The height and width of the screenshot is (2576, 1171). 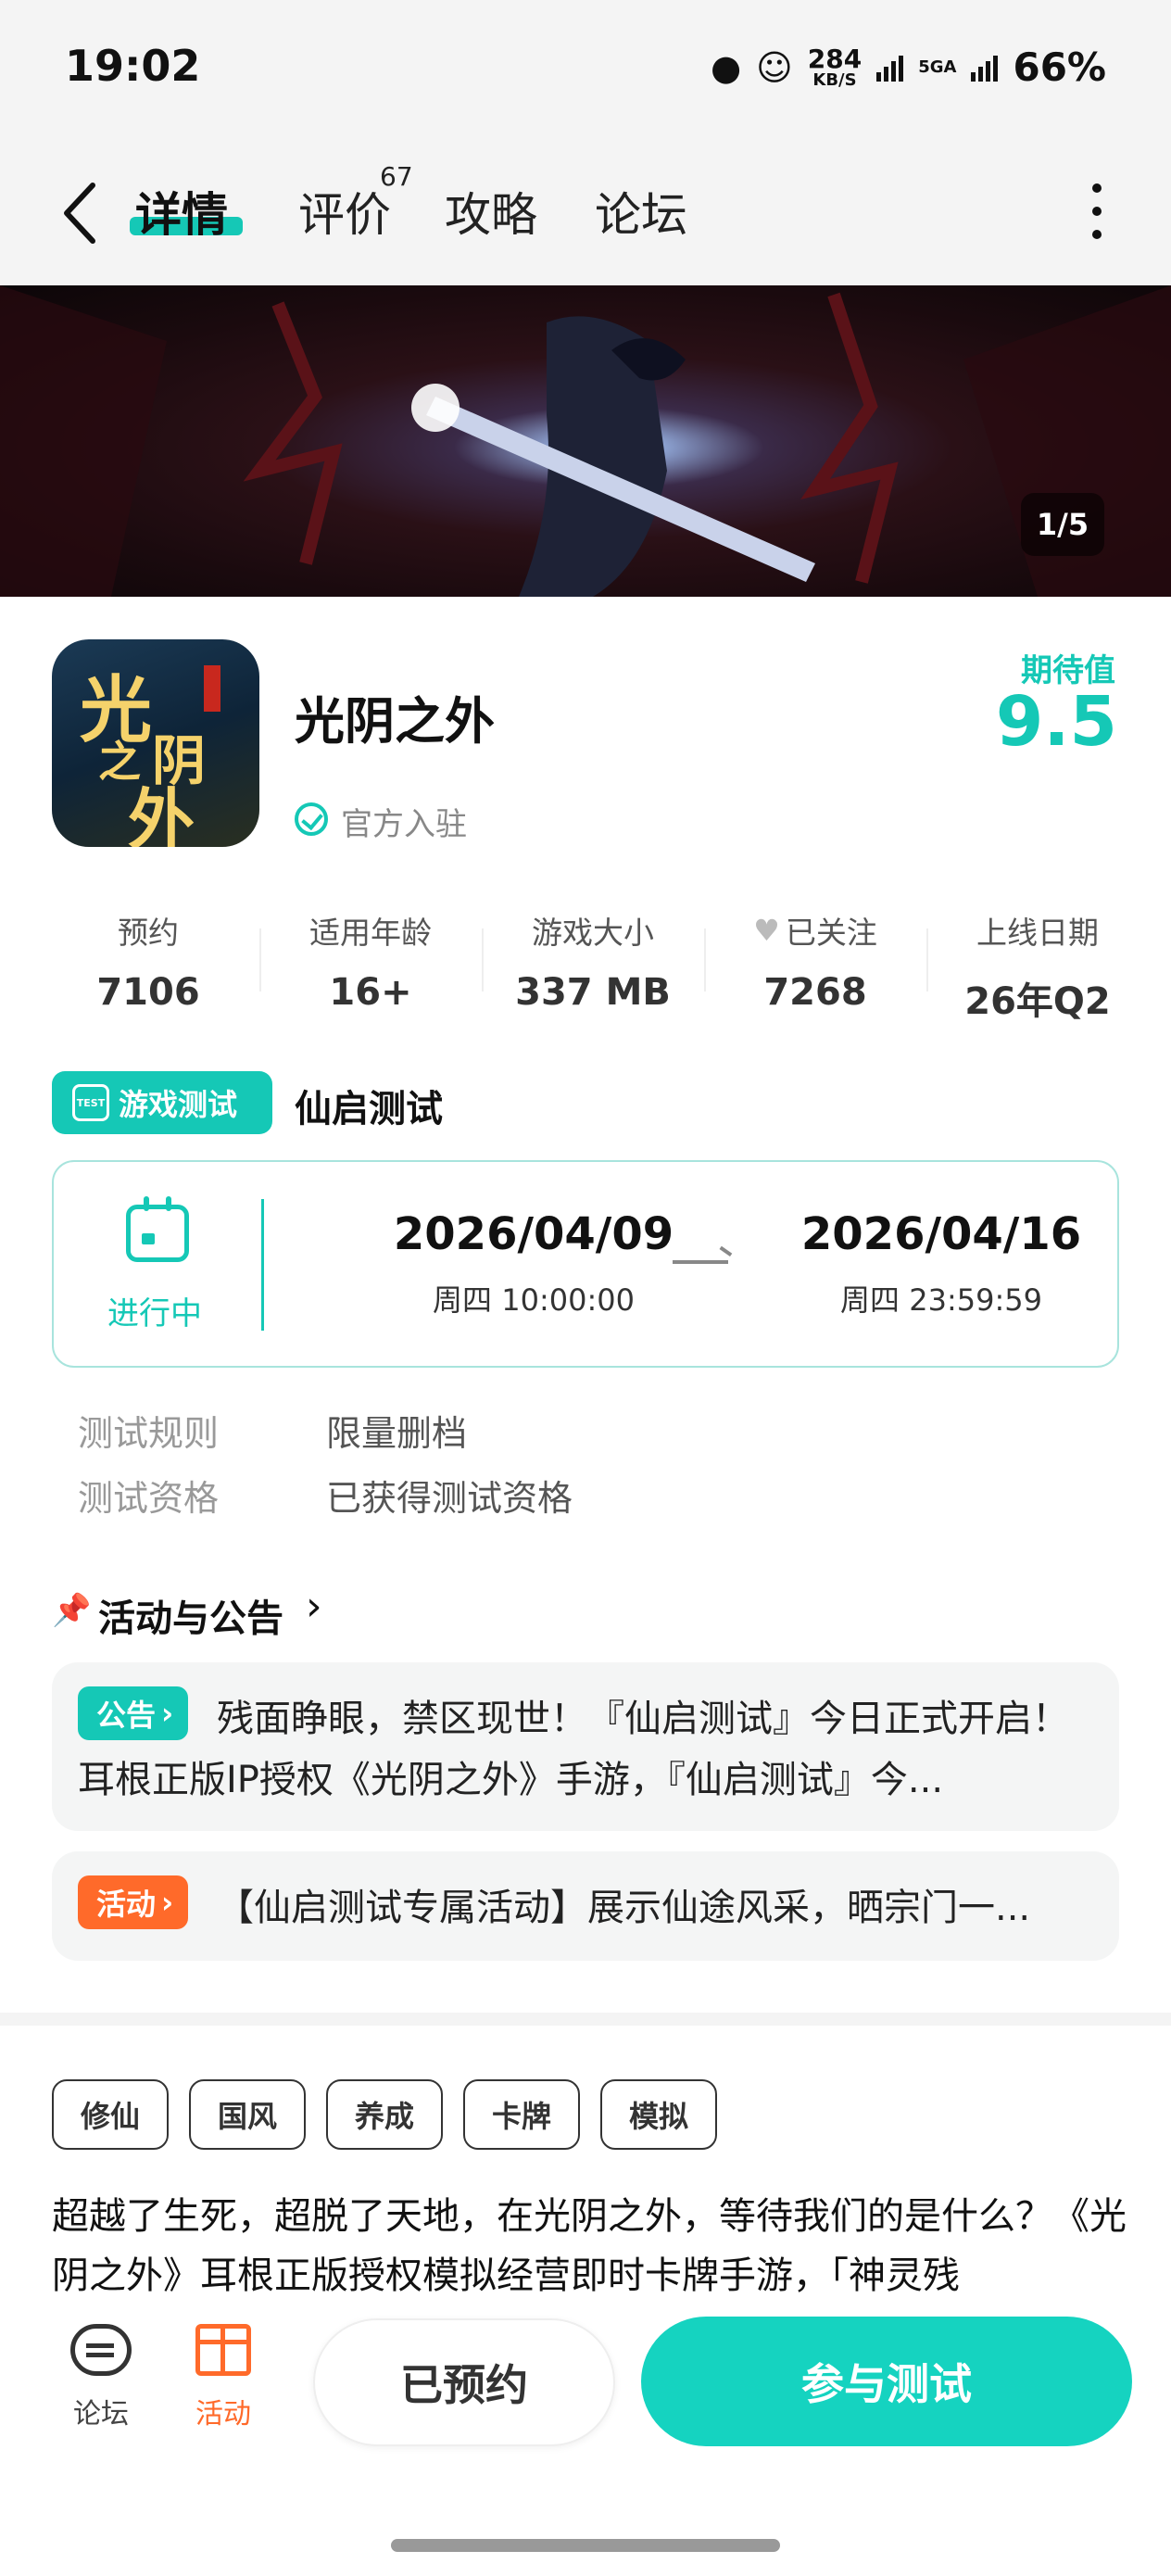 I want to click on genre-tags: 修仙 国风 养成 卡牌 模拟, so click(x=385, y=2114).